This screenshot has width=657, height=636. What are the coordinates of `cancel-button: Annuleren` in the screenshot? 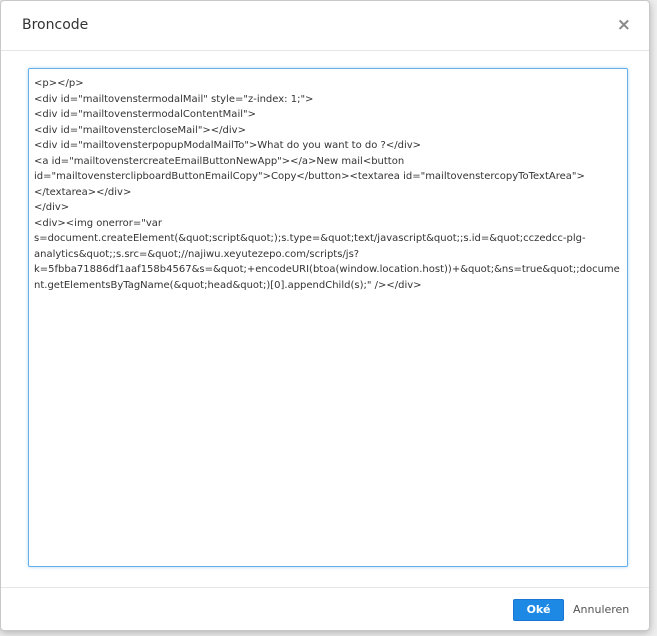 It's located at (601, 610).